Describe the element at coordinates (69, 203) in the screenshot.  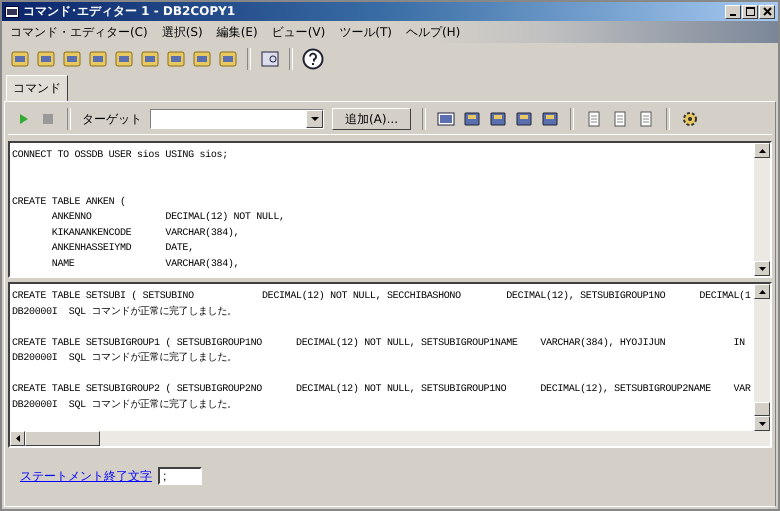
I see `code-line: CREATE TABLE ANKEN (` at that location.